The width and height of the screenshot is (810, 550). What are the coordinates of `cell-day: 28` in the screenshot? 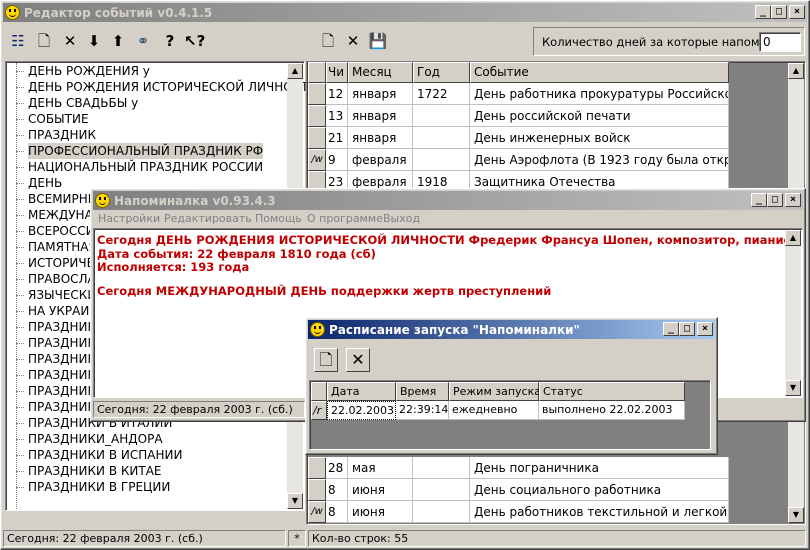 It's located at (337, 468).